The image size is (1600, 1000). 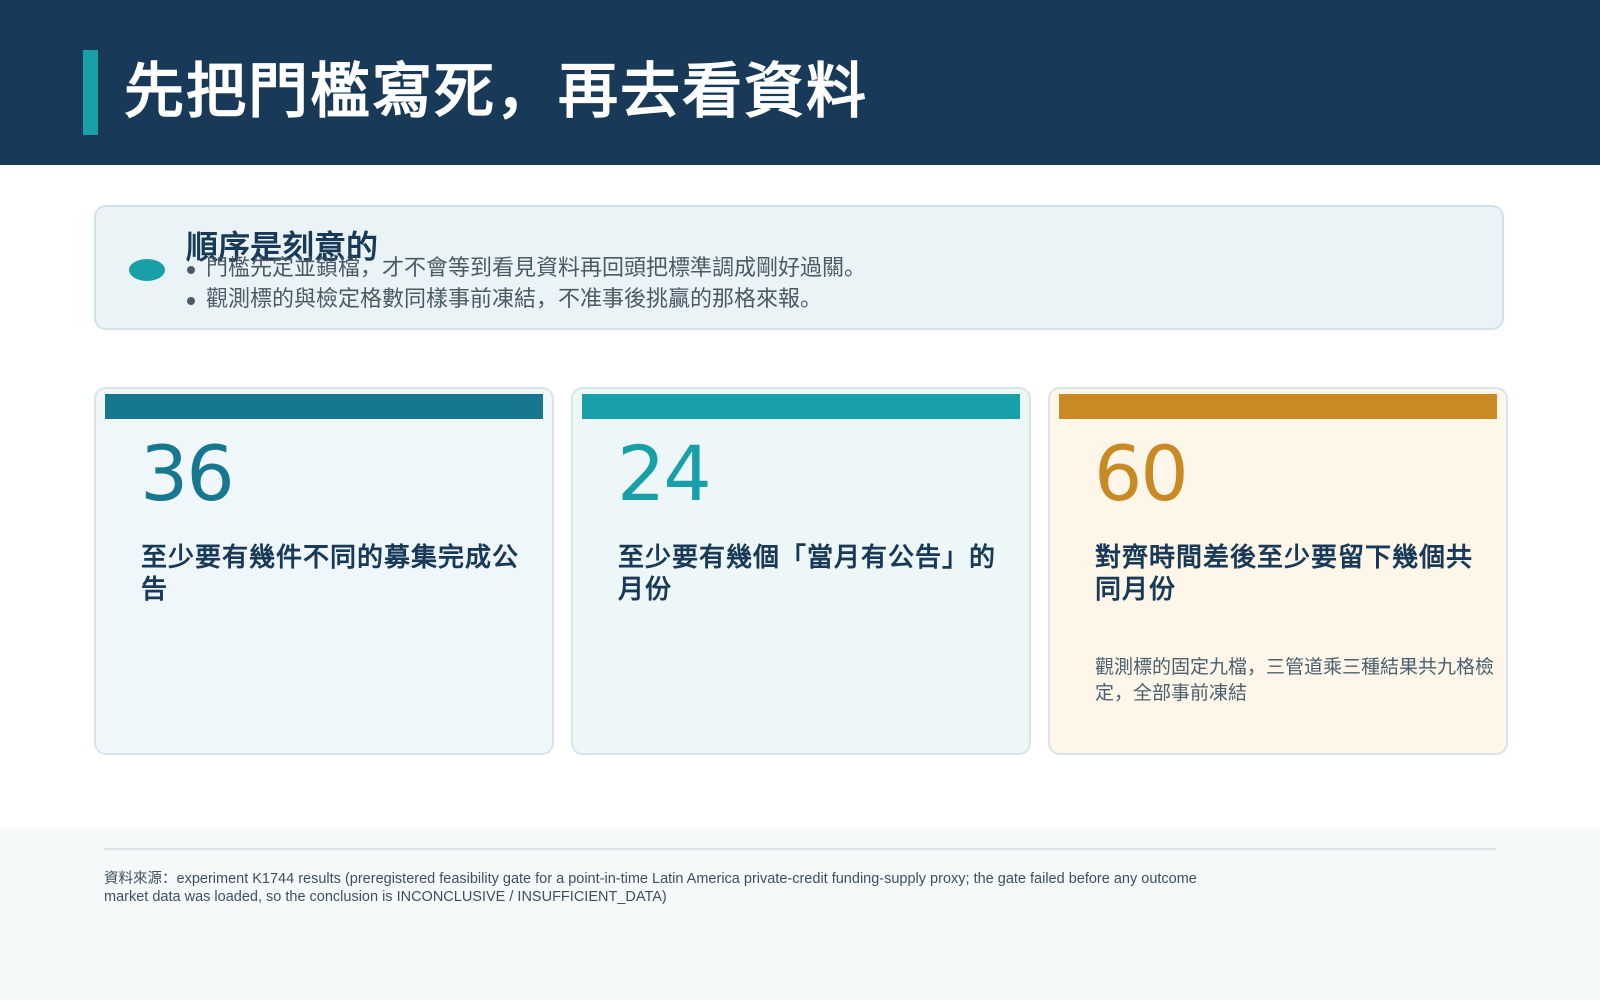 I want to click on stat-card-announcements: 36 至少要有幾件不同的募集完成公告, so click(x=324, y=571).